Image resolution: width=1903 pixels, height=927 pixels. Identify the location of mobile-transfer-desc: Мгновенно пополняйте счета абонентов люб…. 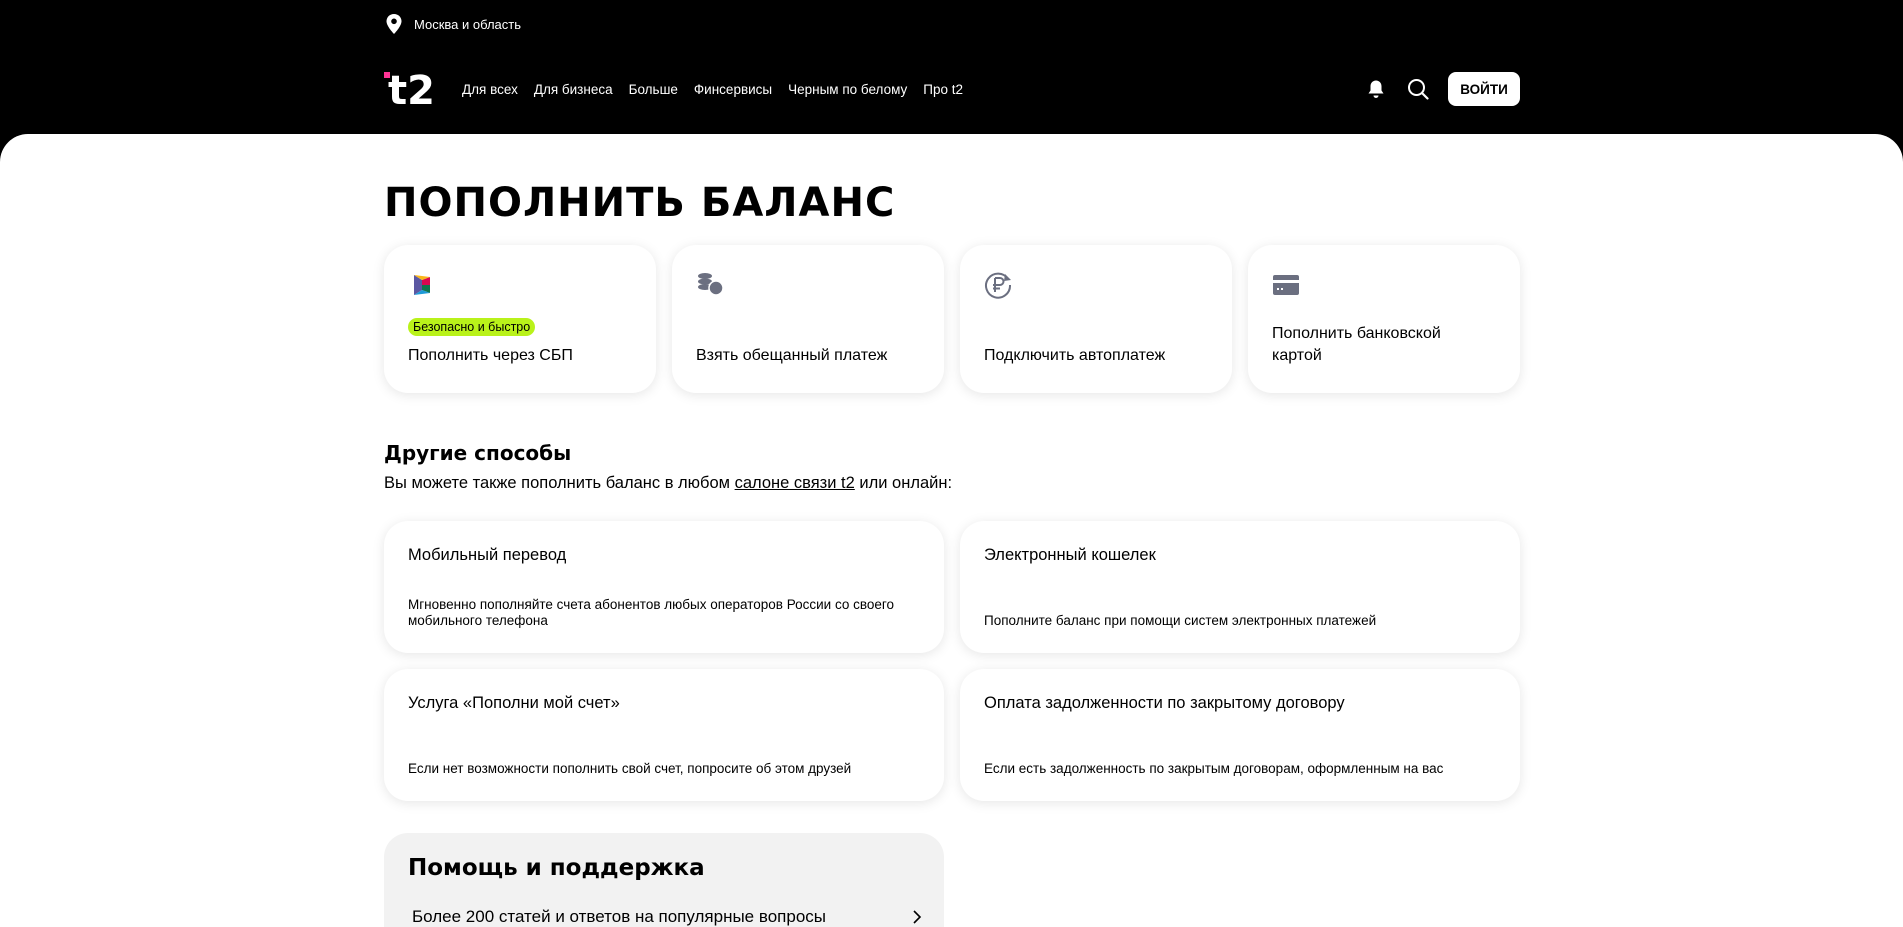
(651, 612).